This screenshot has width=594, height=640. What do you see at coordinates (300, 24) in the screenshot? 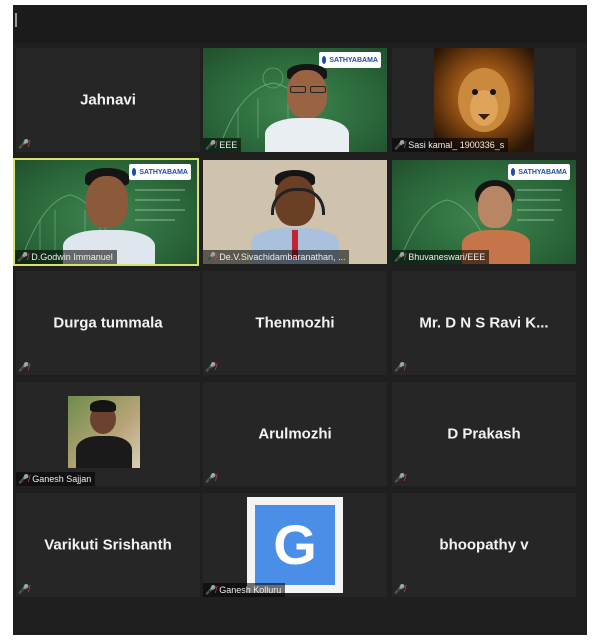
I see `top-bar` at bounding box center [300, 24].